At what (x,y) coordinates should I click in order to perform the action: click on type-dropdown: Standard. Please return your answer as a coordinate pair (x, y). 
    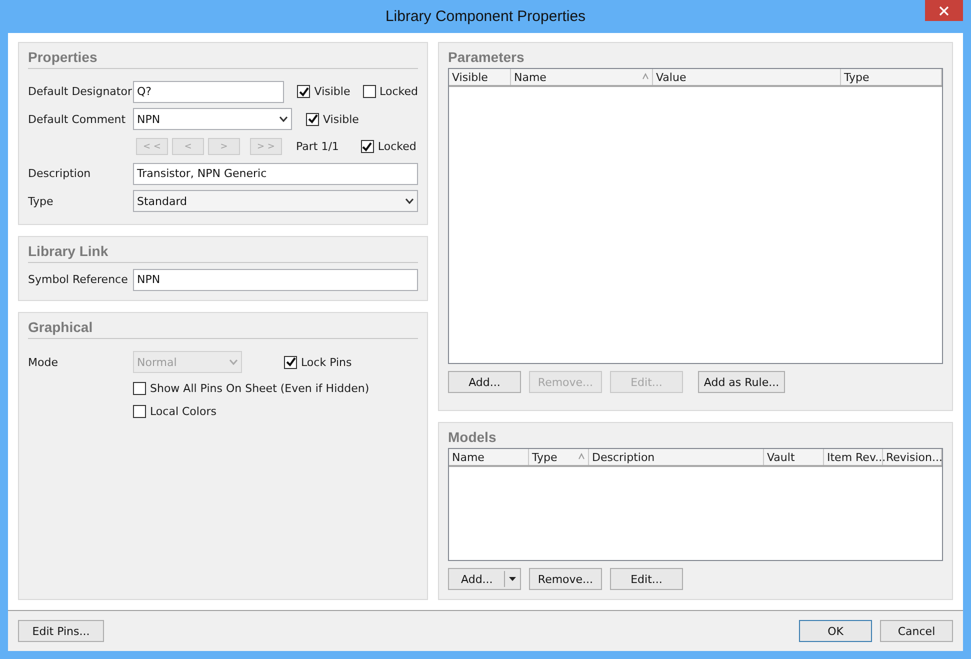
    Looking at the image, I should click on (275, 201).